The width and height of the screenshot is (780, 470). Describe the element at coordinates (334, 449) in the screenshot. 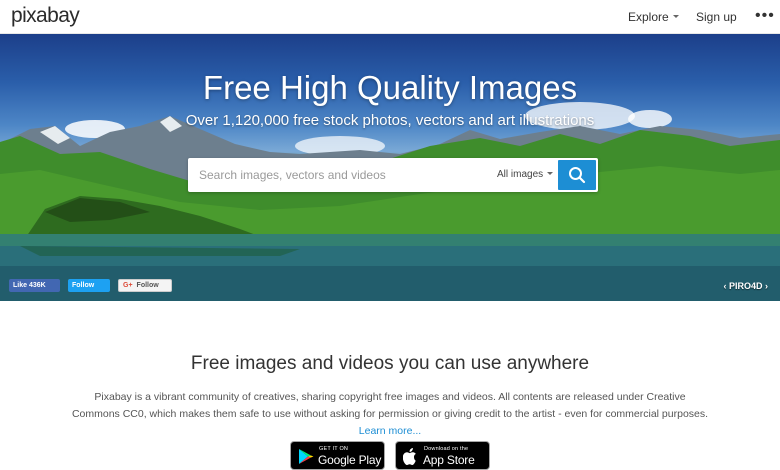

I see `google-play-small-text: GET IT ON` at that location.